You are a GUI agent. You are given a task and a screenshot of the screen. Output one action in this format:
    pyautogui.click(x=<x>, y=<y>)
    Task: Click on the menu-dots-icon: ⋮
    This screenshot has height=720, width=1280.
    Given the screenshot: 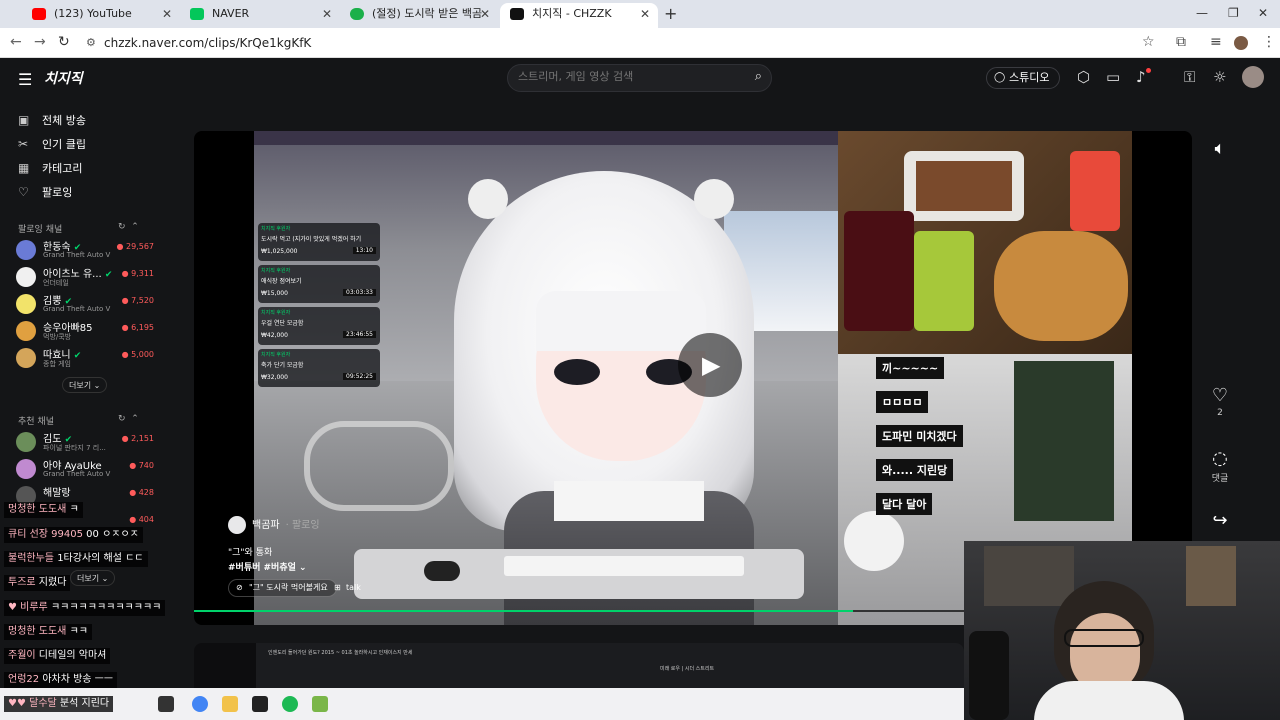 What is the action you would take?
    pyautogui.click(x=1269, y=42)
    